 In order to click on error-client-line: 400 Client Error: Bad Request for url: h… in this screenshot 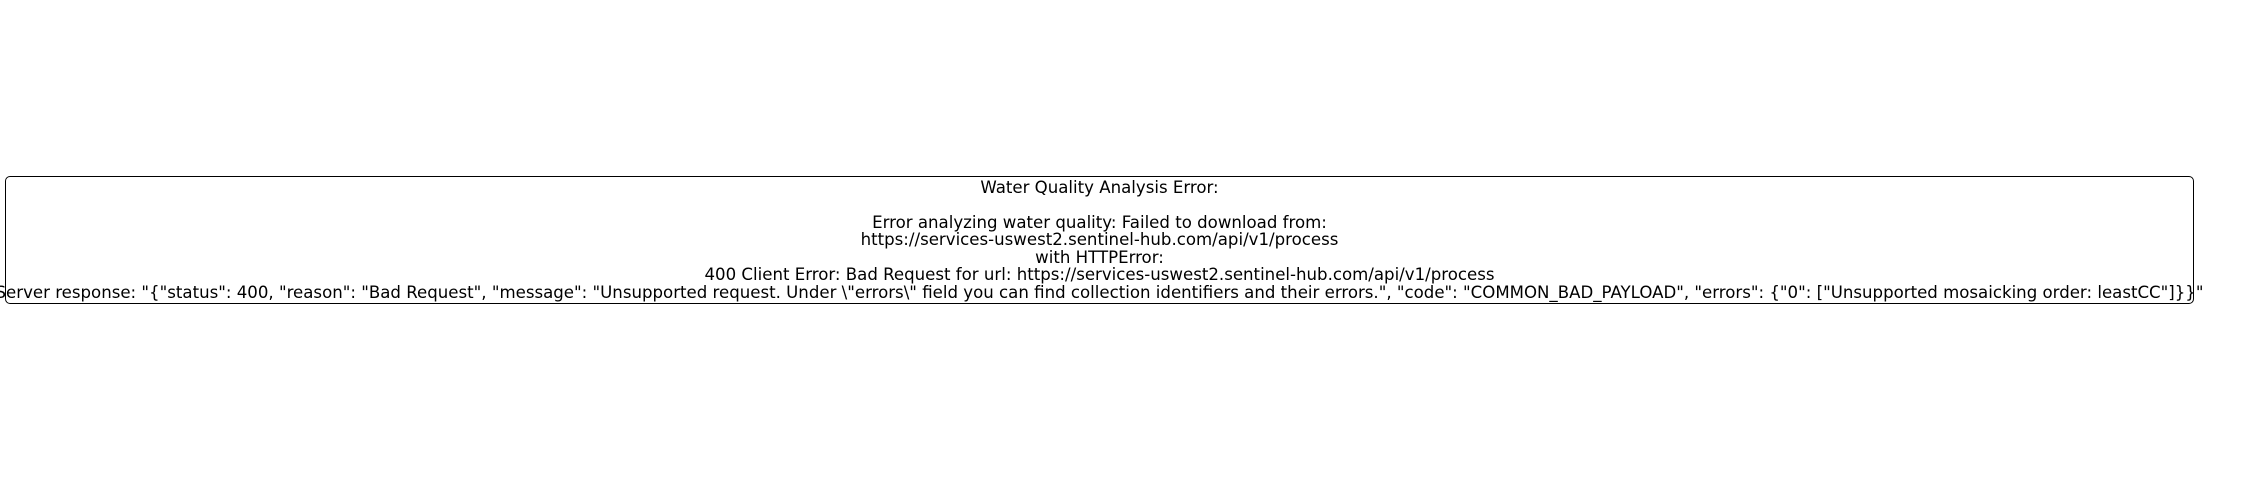, I will do `click(1099, 275)`.